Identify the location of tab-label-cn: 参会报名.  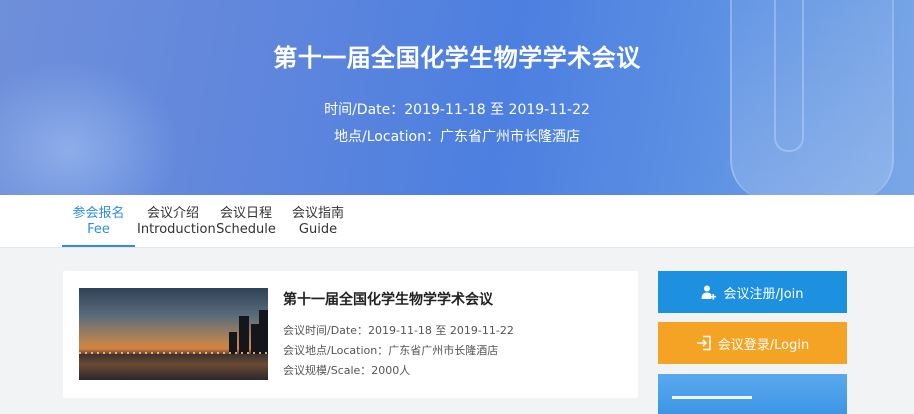
(98, 213).